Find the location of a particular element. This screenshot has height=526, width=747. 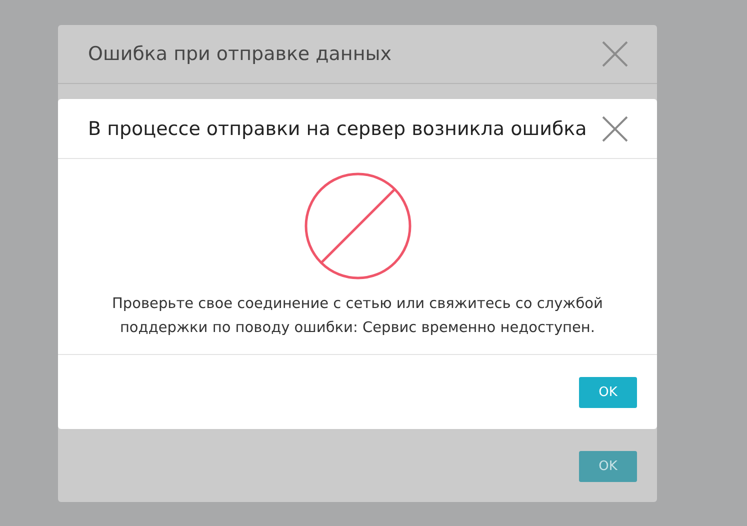

prohibited-icon is located at coordinates (358, 226).